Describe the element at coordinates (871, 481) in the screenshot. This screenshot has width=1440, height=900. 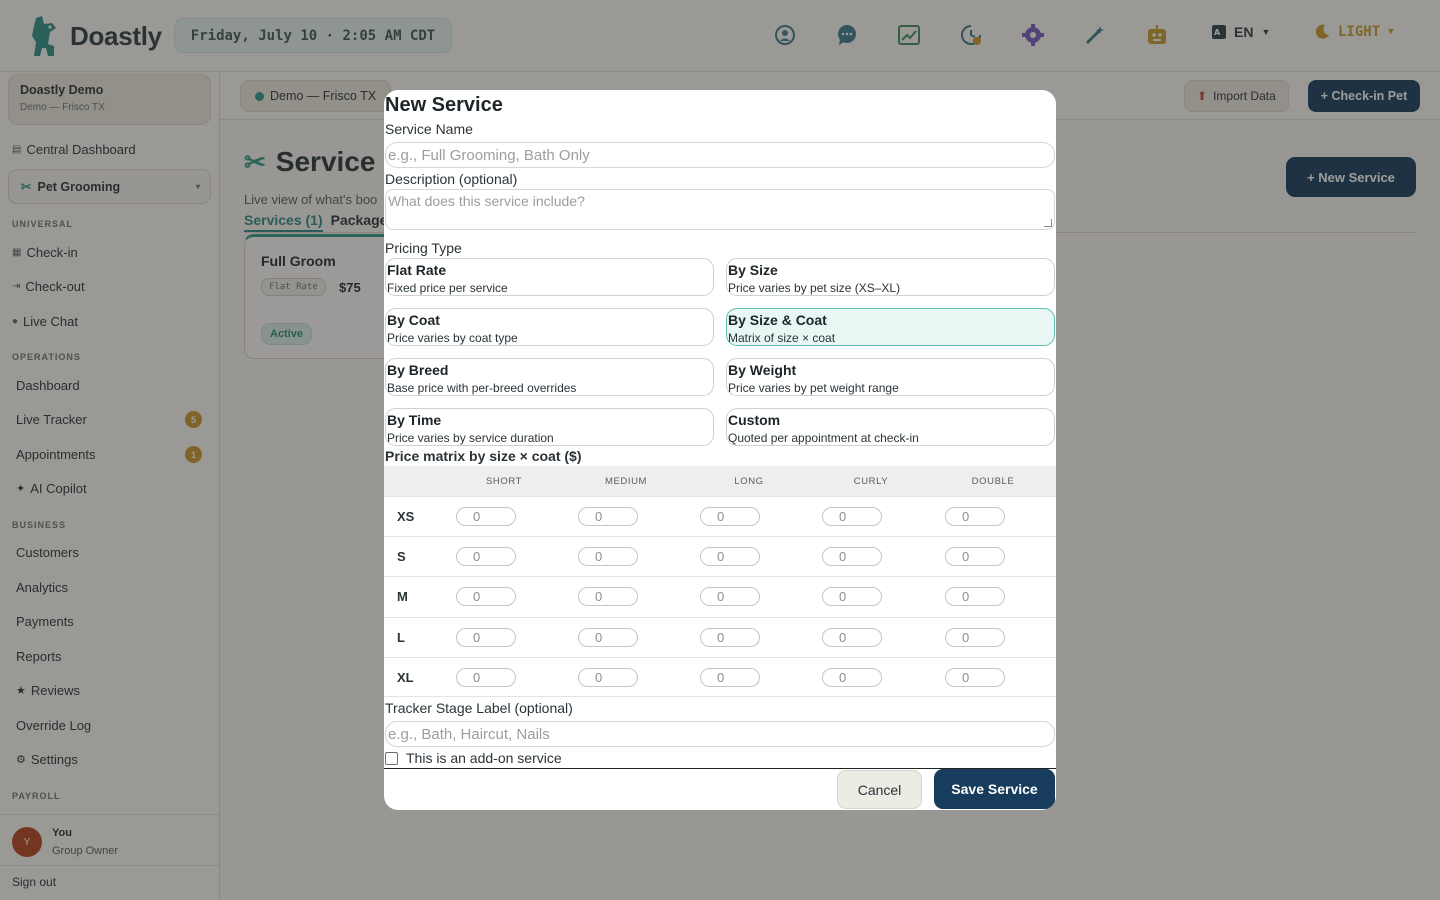
I see `matrix-column-header: CURLY` at that location.